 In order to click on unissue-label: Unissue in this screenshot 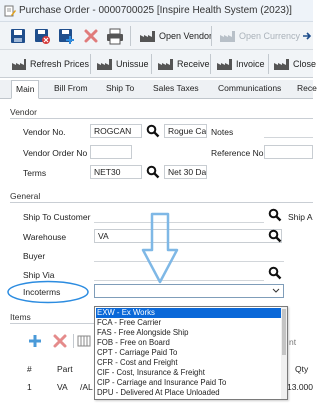, I will do `click(132, 64)`.